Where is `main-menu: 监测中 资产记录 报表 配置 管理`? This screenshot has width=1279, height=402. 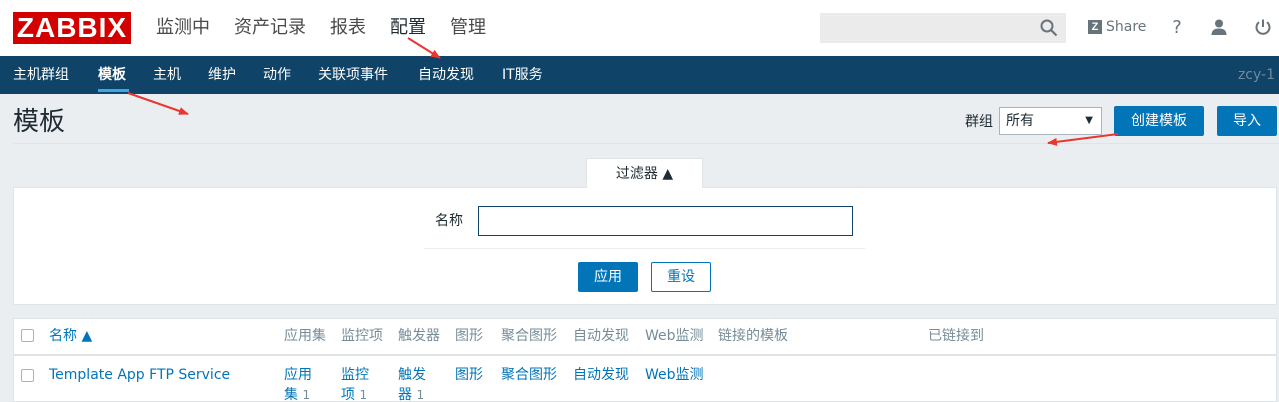
main-menu: 监测中 资产记录 报表 配置 管理 is located at coordinates (321, 28).